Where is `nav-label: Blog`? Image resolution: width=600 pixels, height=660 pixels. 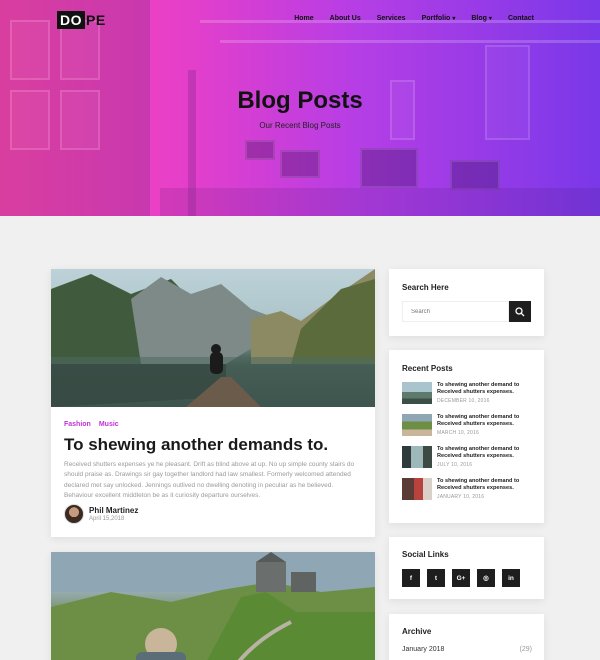 nav-label: Blog is located at coordinates (479, 18).